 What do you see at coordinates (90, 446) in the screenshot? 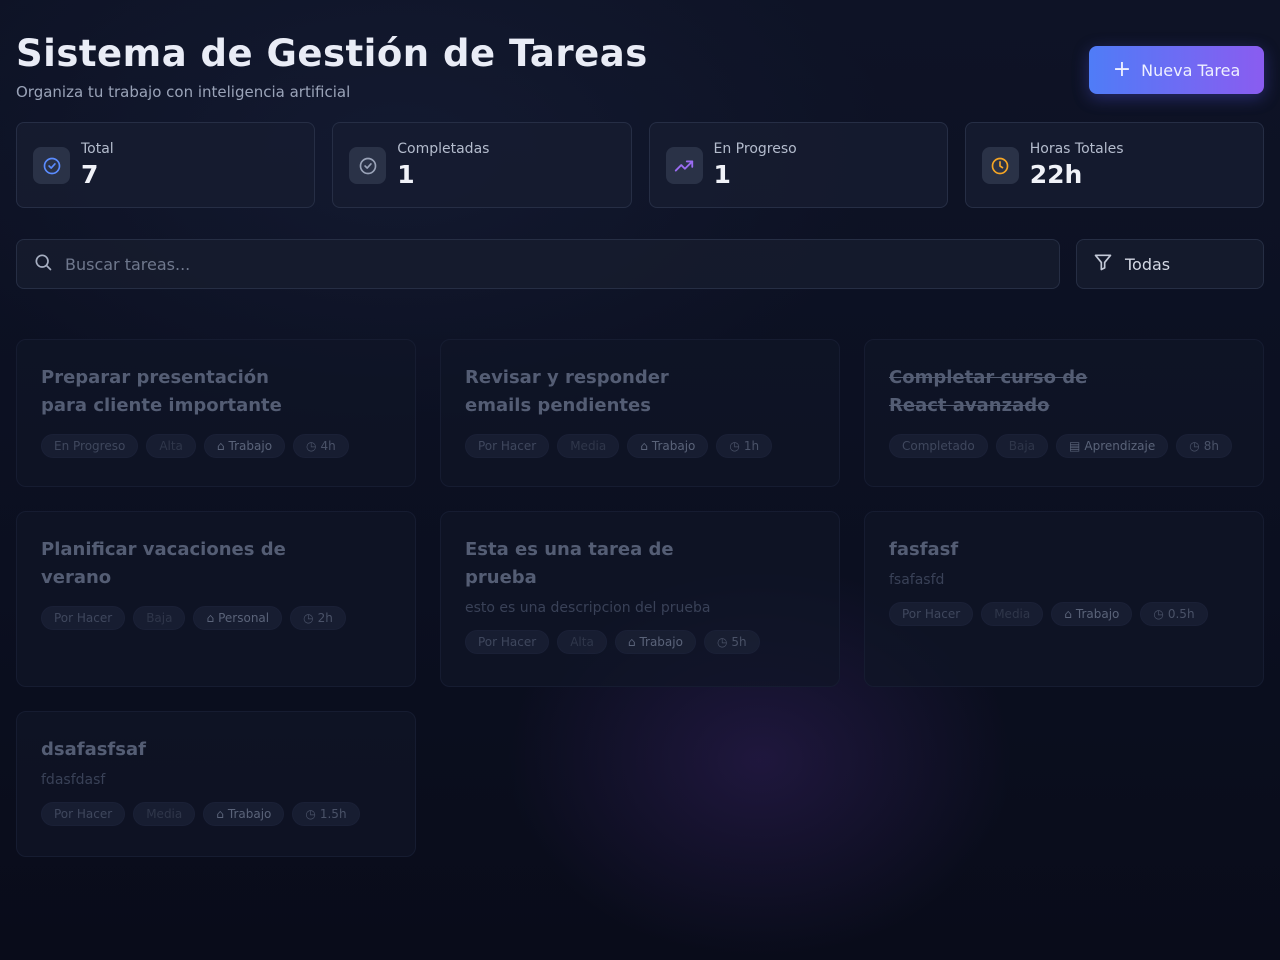
I see `status-badge: En Progreso` at bounding box center [90, 446].